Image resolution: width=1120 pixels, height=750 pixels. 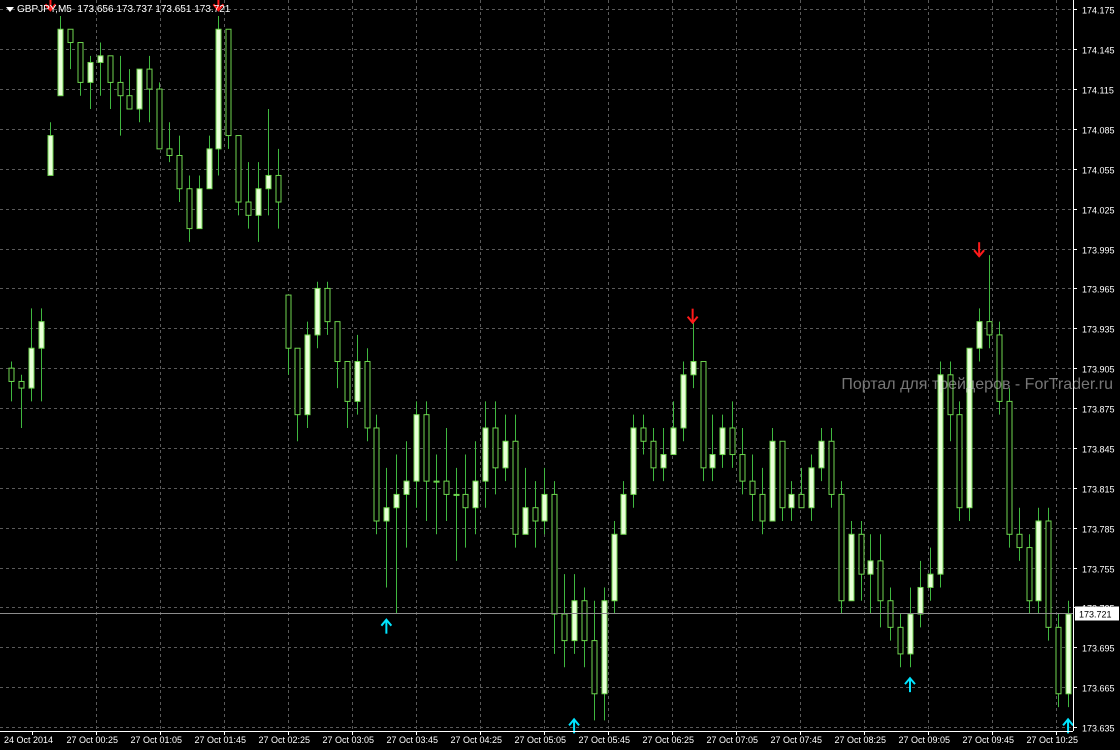 I want to click on buy-arrow-icon, so click(x=910, y=684).